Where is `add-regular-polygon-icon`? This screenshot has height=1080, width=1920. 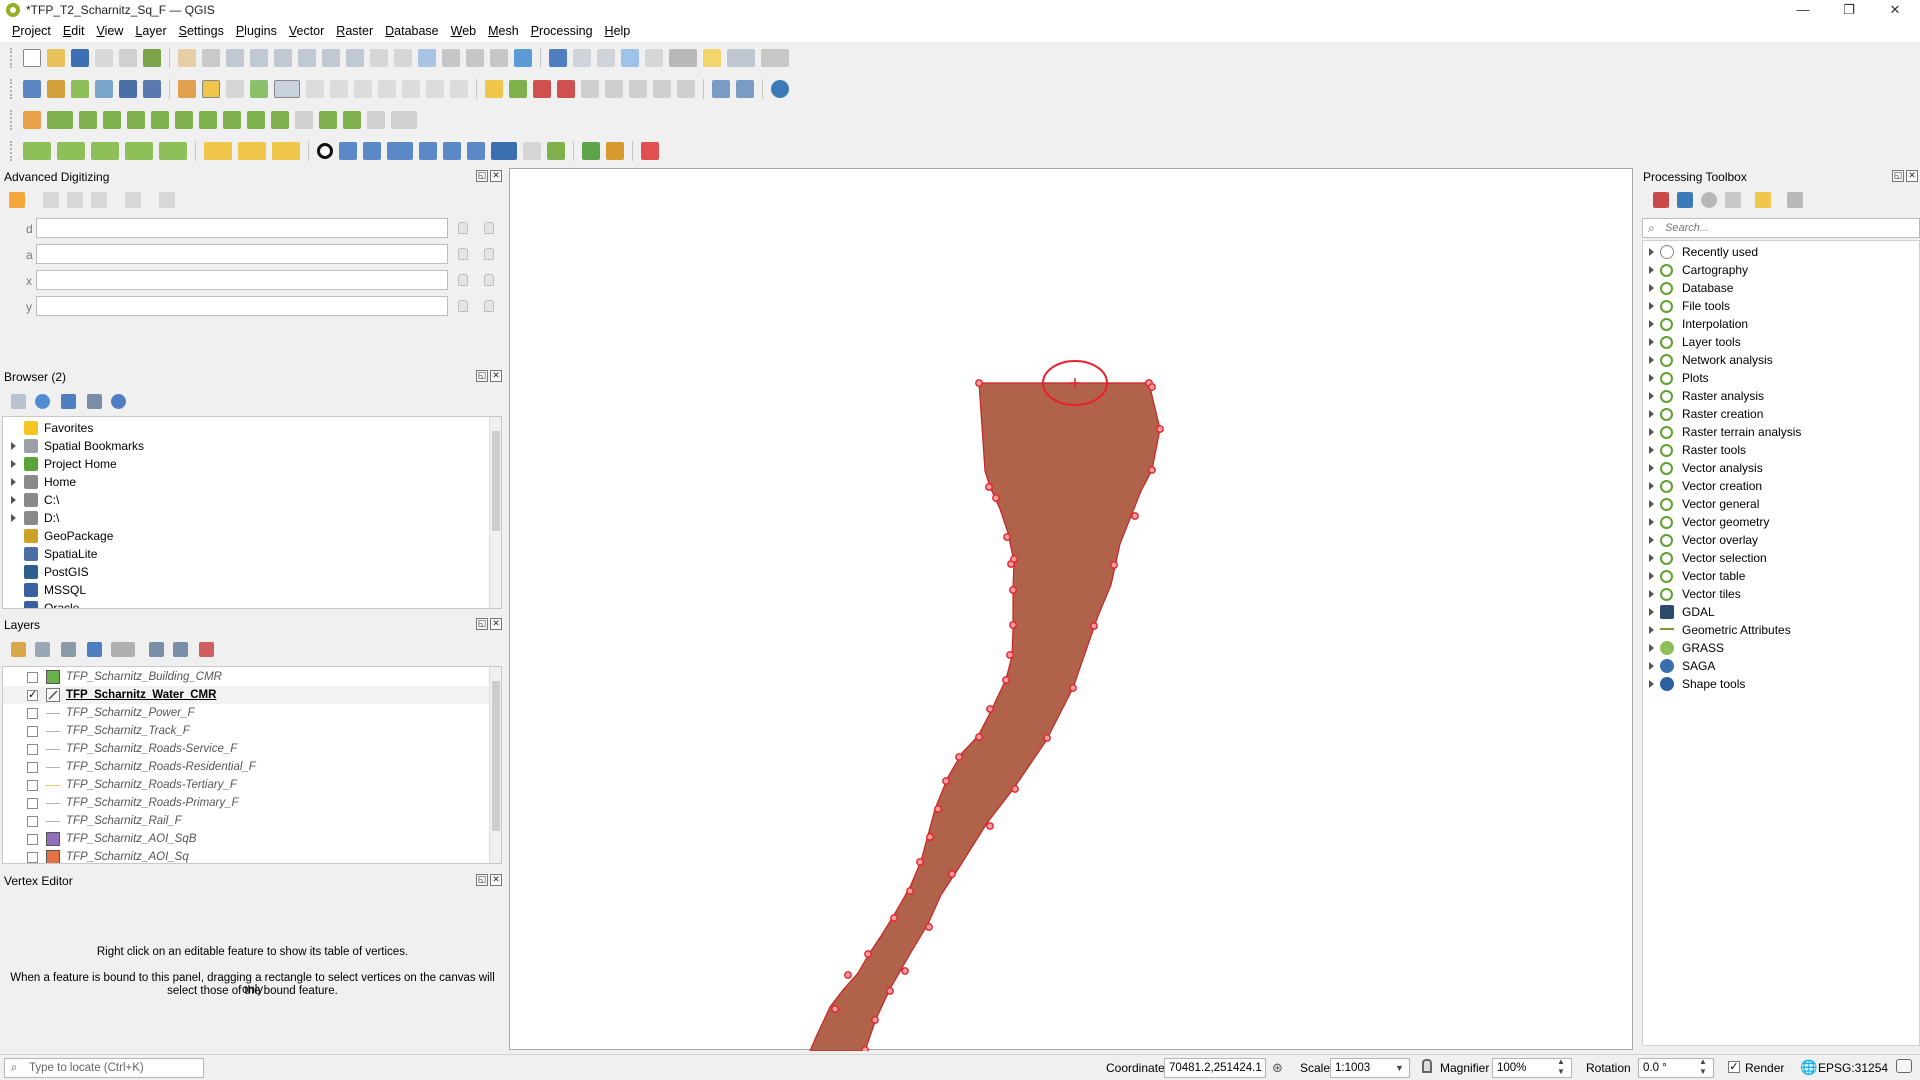
add-regular-polygon-icon is located at coordinates (139, 150).